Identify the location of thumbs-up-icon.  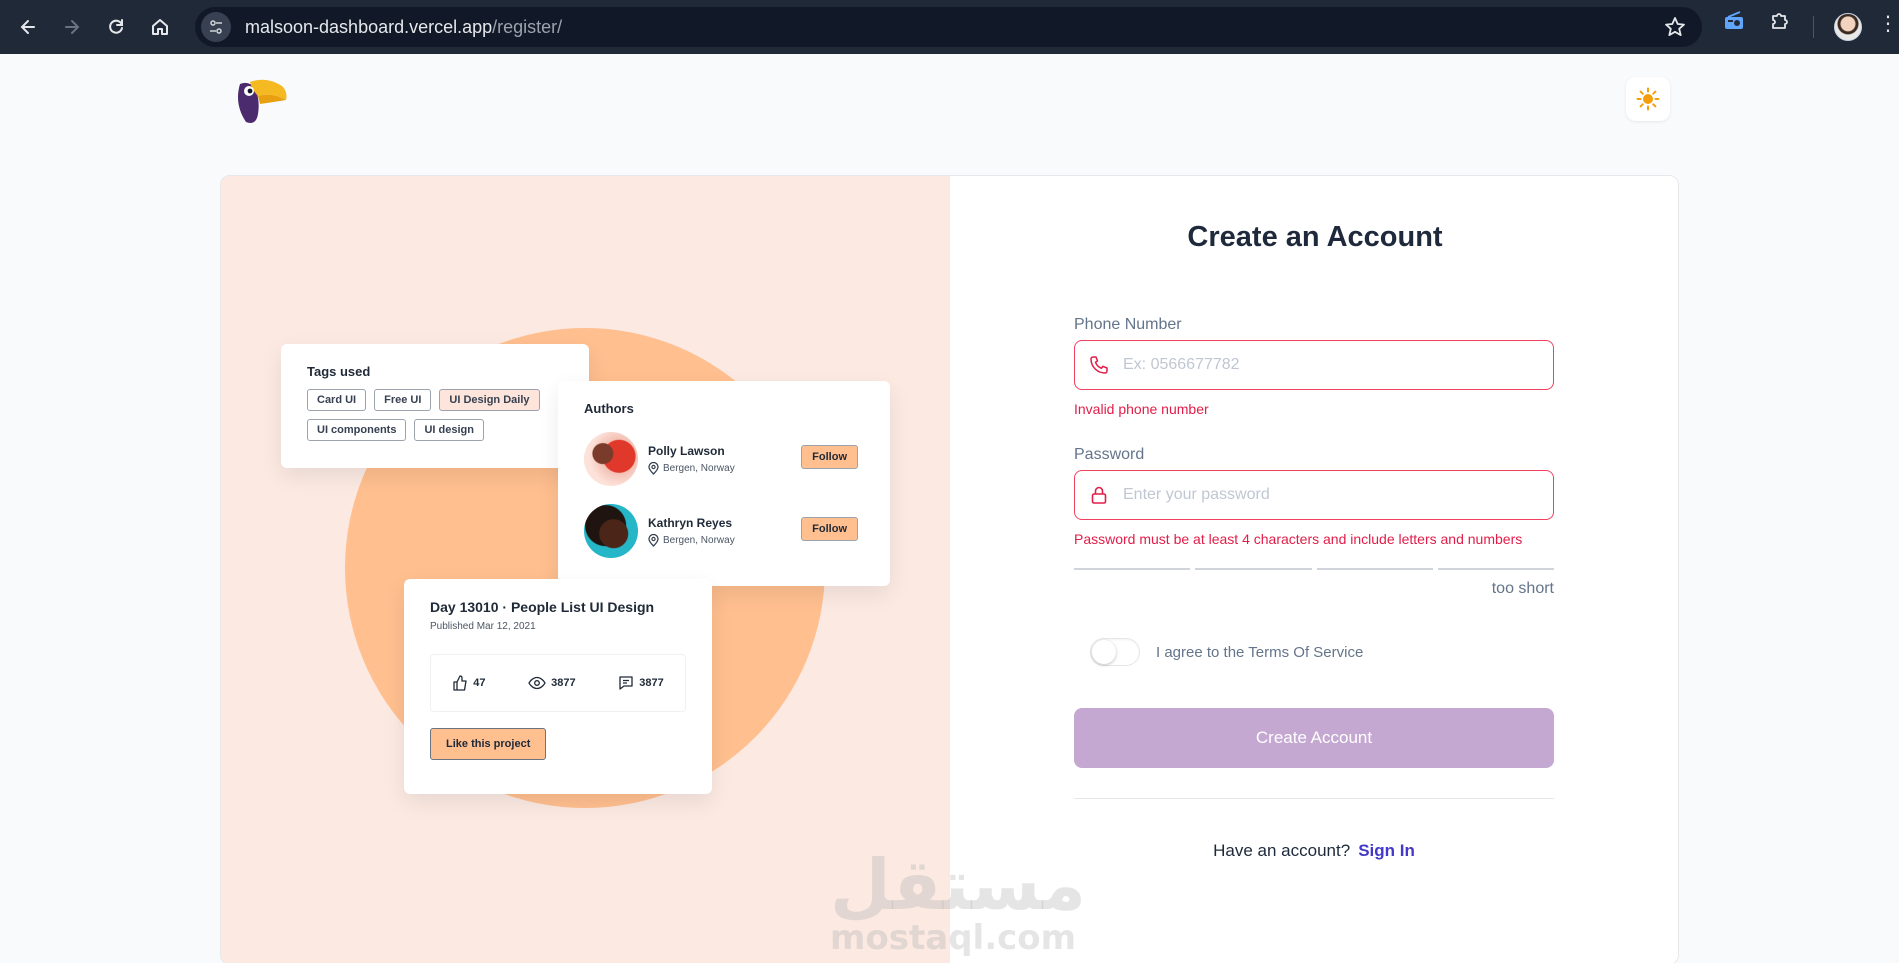
(460, 683).